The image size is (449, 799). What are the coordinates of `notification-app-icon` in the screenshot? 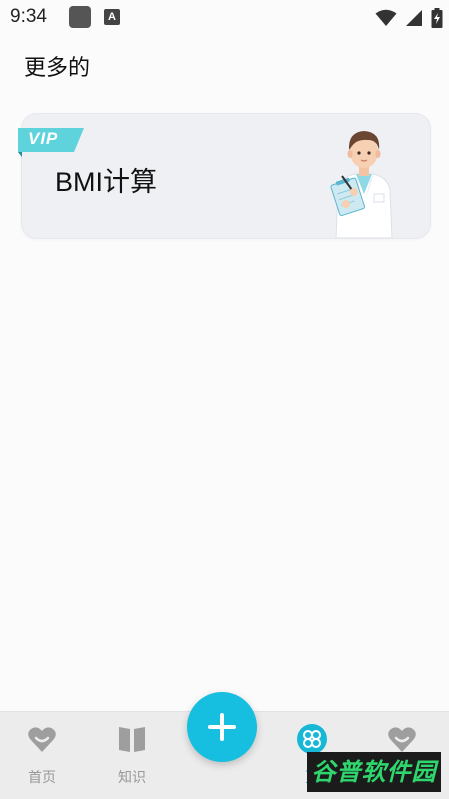 It's located at (80, 17).